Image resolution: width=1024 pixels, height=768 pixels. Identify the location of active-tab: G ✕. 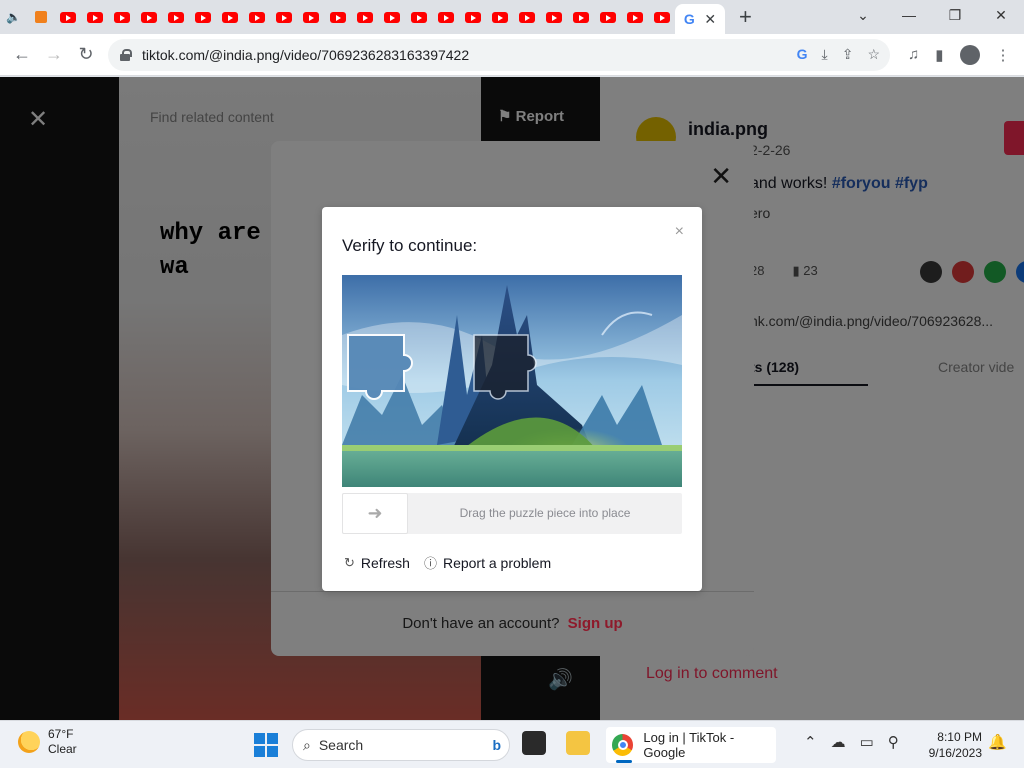
(700, 19).